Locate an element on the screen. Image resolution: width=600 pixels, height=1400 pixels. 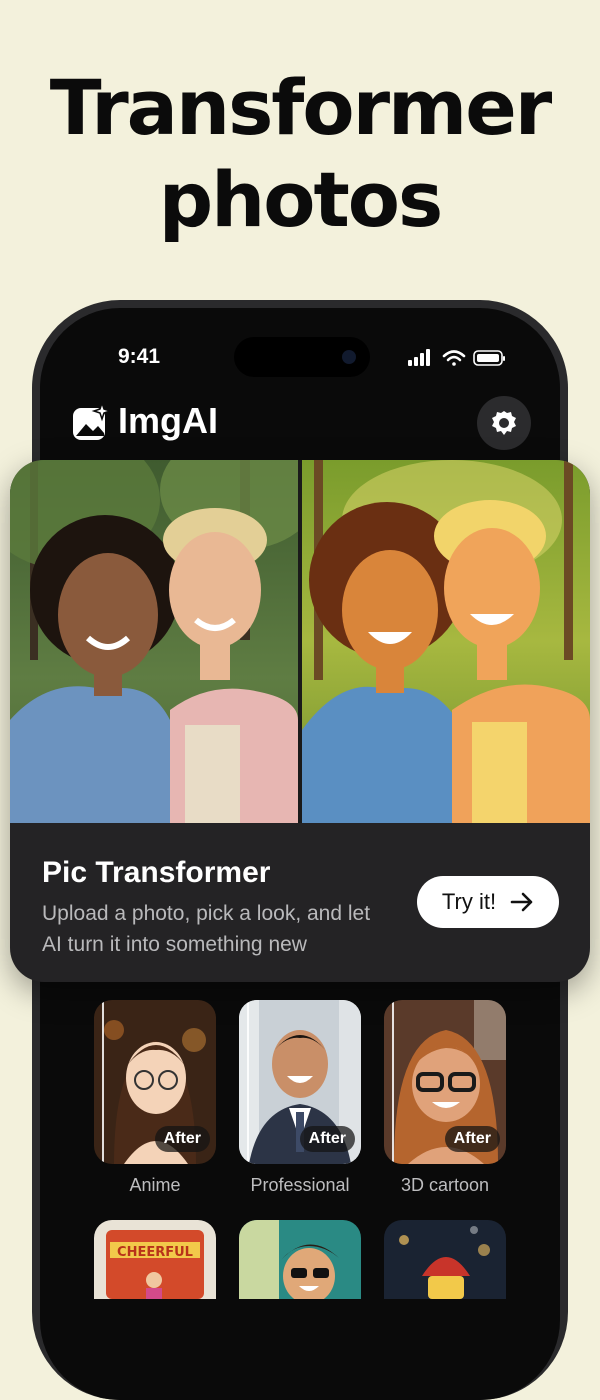
toy-box-banner: CHEERFUL is located at coordinates (155, 1252).